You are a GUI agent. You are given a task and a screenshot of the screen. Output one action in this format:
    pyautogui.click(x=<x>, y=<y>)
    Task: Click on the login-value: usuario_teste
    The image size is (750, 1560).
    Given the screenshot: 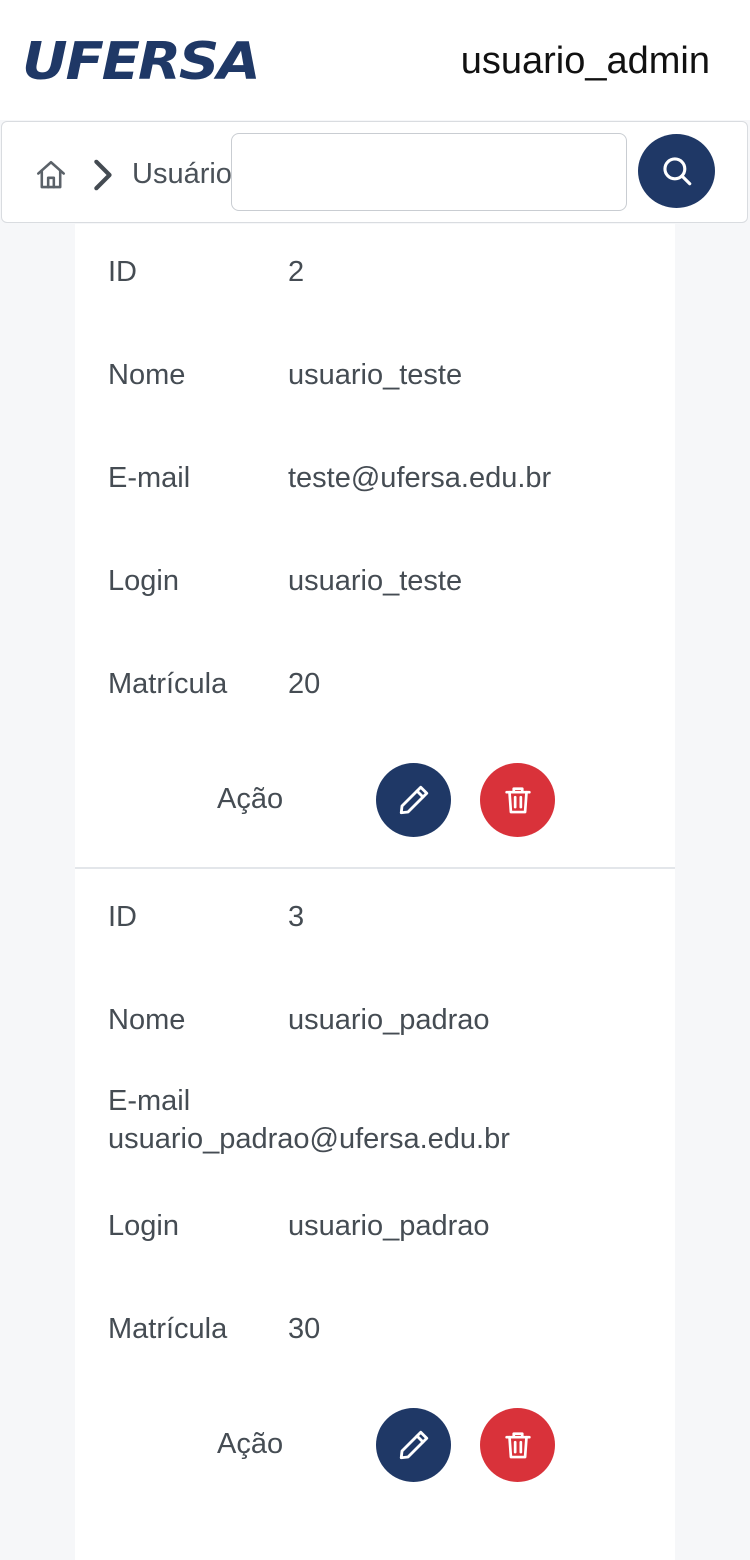 What is the action you would take?
    pyautogui.click(x=375, y=581)
    